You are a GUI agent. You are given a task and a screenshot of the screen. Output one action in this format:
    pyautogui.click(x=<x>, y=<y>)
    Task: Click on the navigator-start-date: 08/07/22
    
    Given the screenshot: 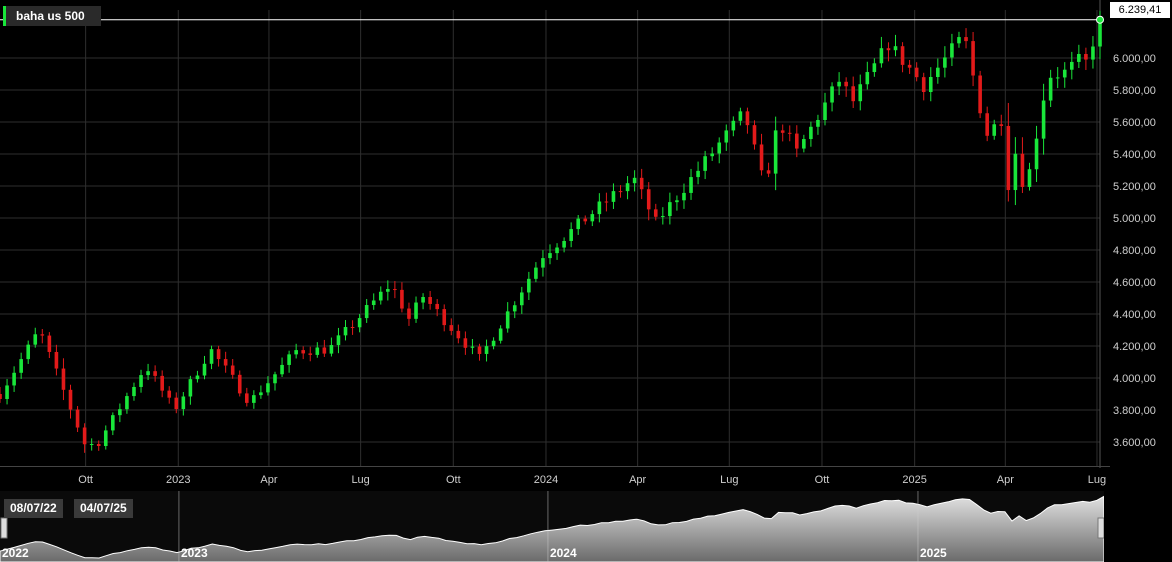 What is the action you would take?
    pyautogui.click(x=33, y=508)
    